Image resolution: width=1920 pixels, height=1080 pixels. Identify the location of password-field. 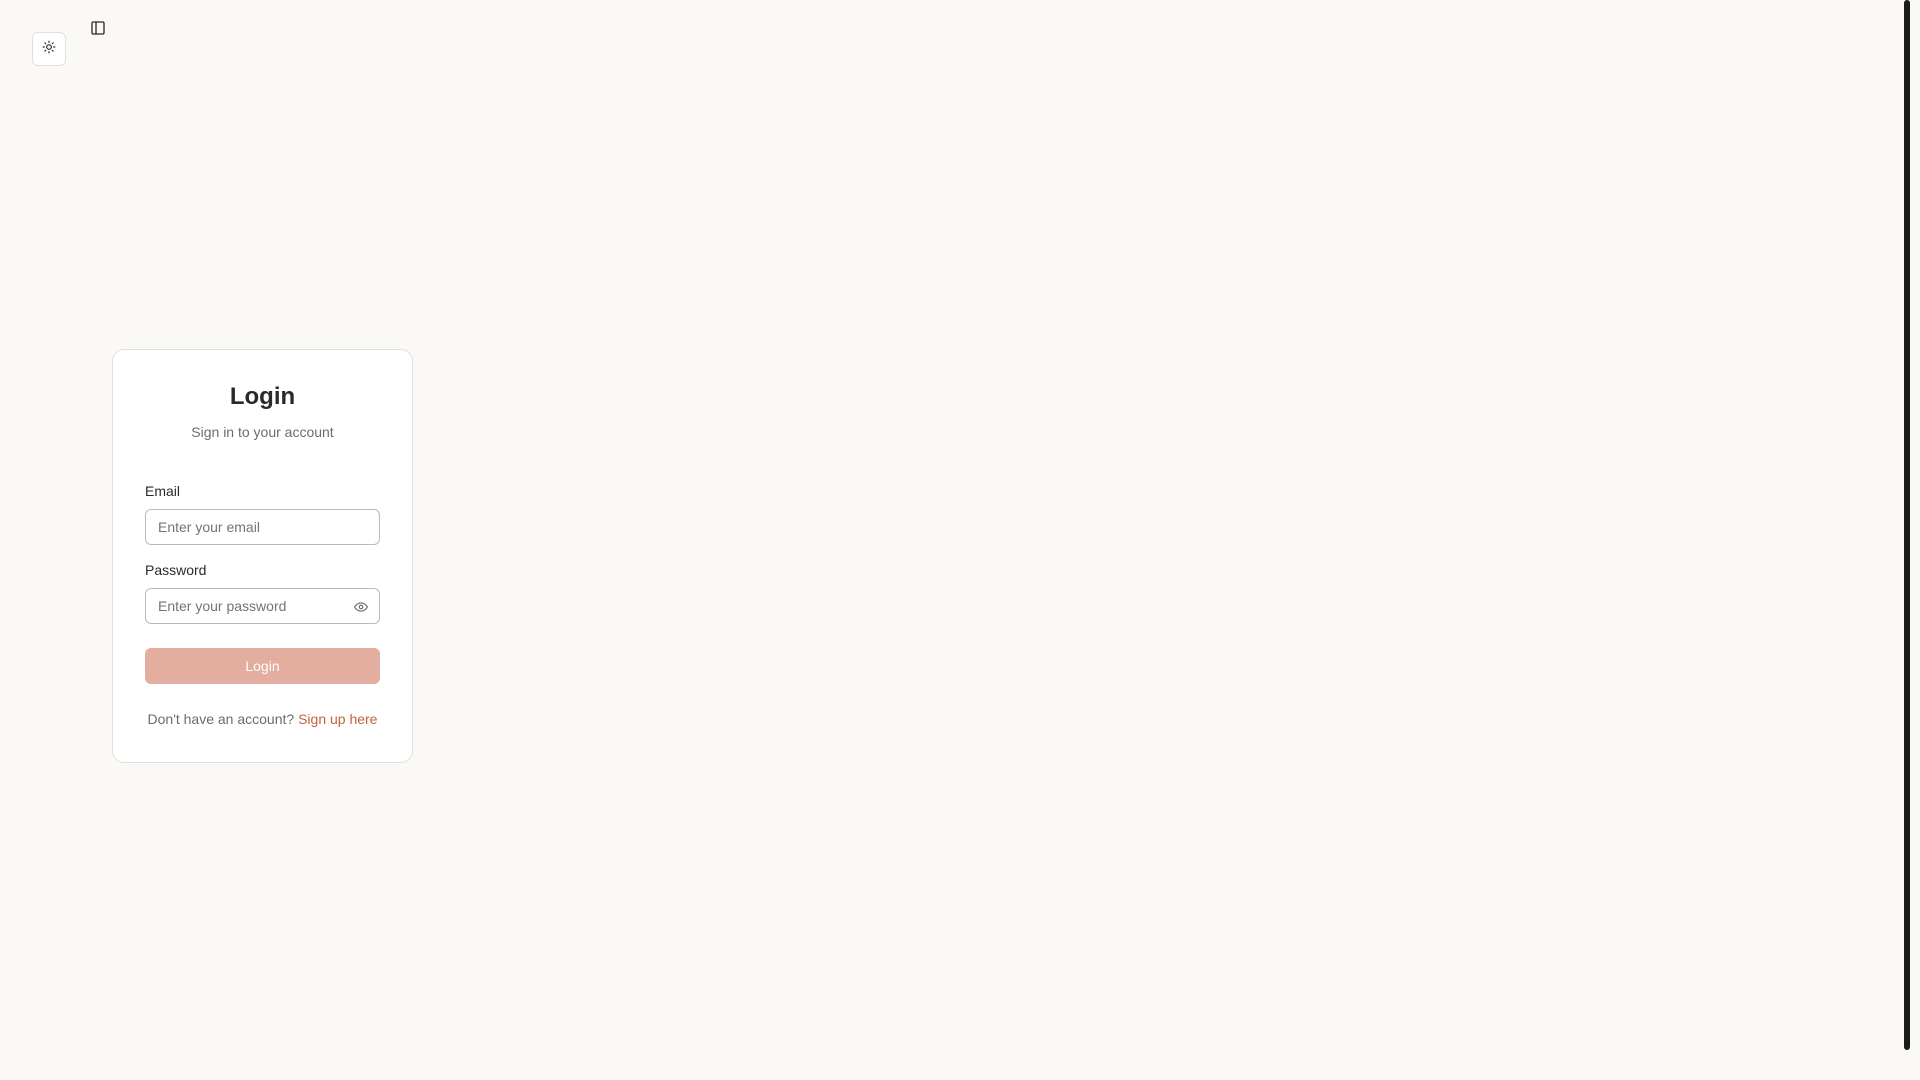
(262, 606).